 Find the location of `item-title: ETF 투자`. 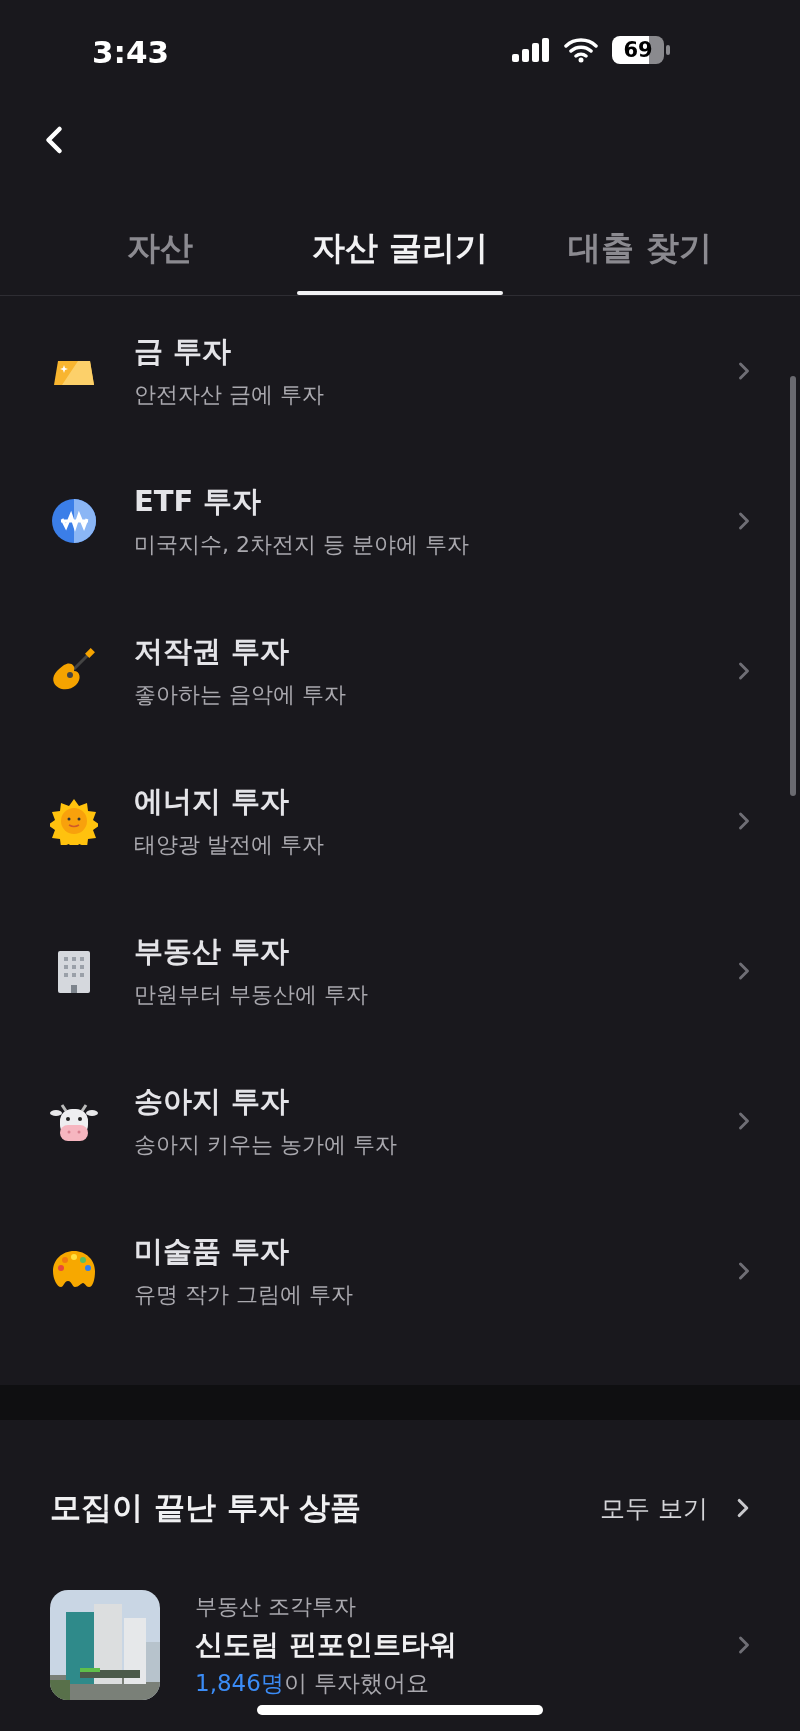

item-title: ETF 투자 is located at coordinates (198, 501).